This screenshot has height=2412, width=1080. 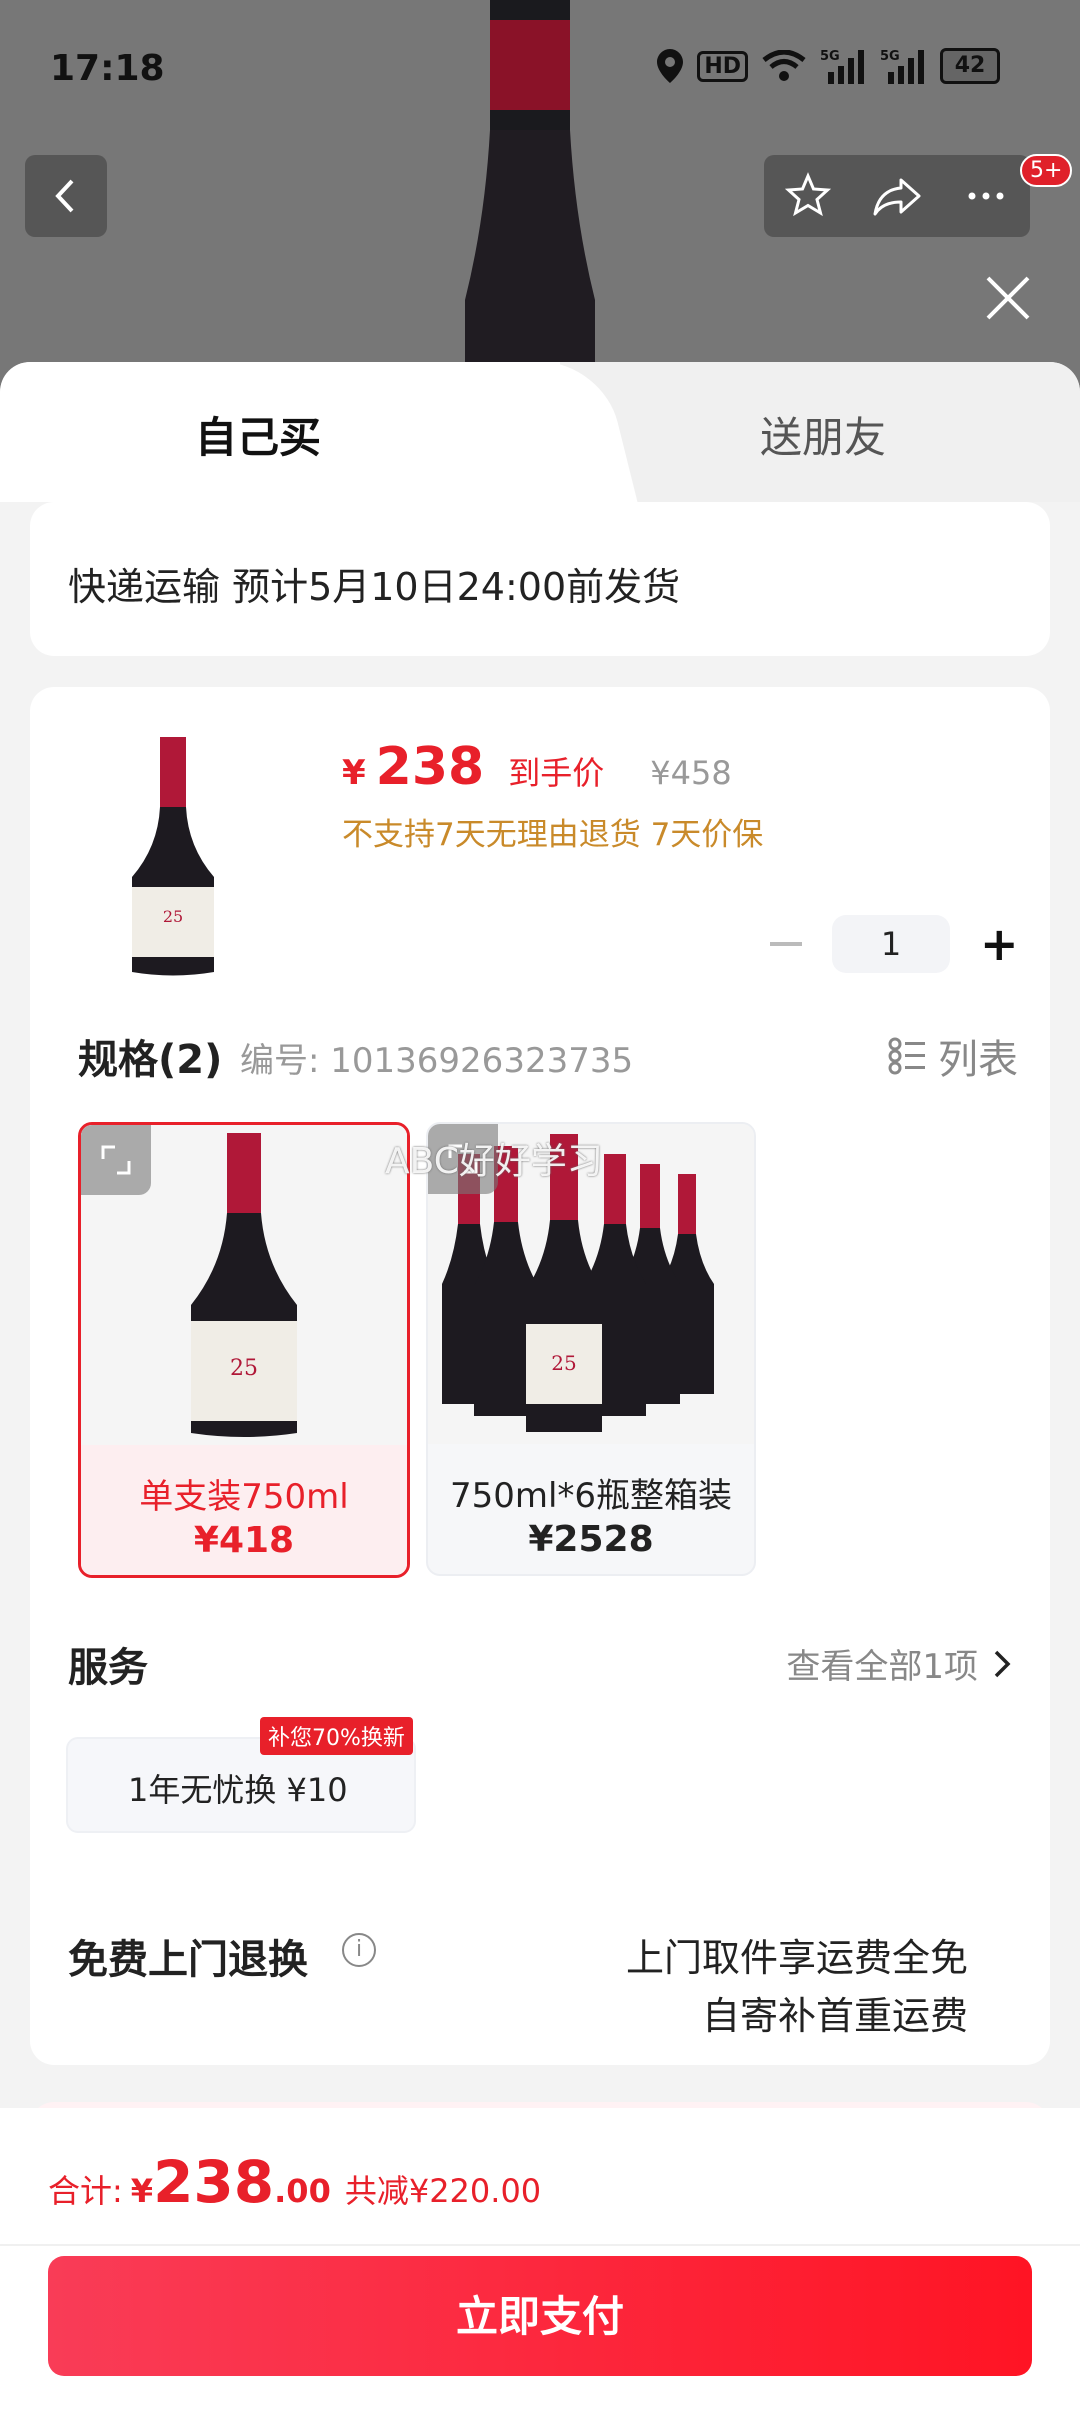 I want to click on minus-icon, so click(x=786, y=944).